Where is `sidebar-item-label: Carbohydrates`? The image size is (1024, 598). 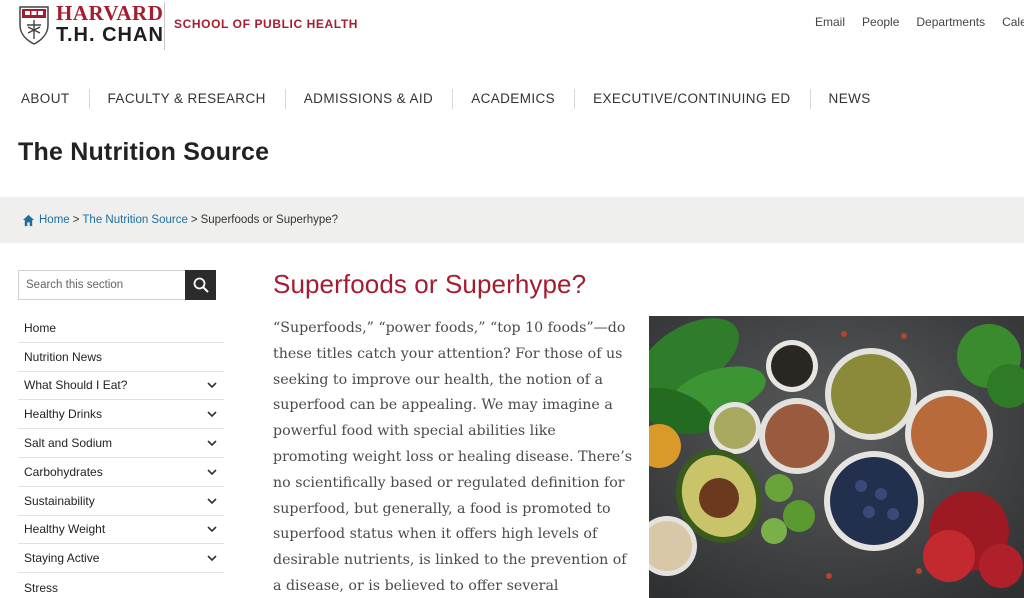
sidebar-item-label: Carbohydrates is located at coordinates (63, 471).